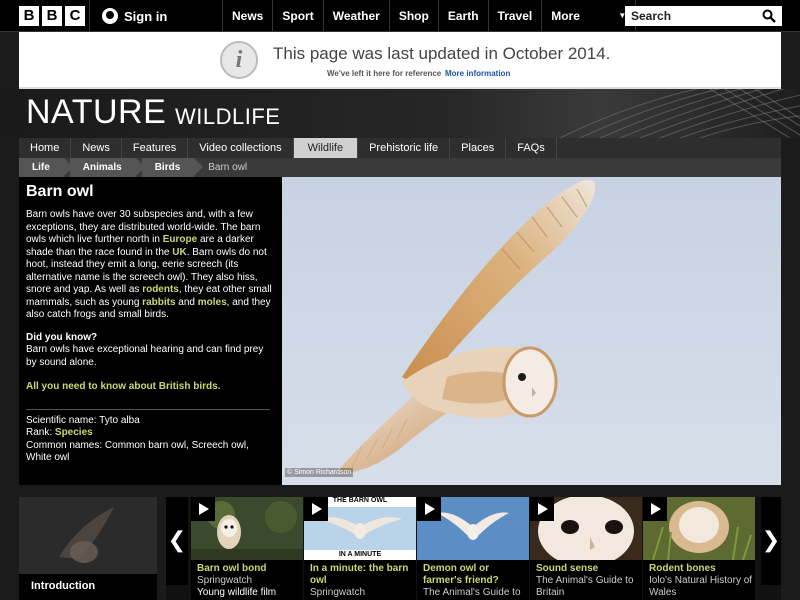 The width and height of the screenshot is (800, 600). Describe the element at coordinates (212, 302) in the screenshot. I see `moles-link: moles` at that location.